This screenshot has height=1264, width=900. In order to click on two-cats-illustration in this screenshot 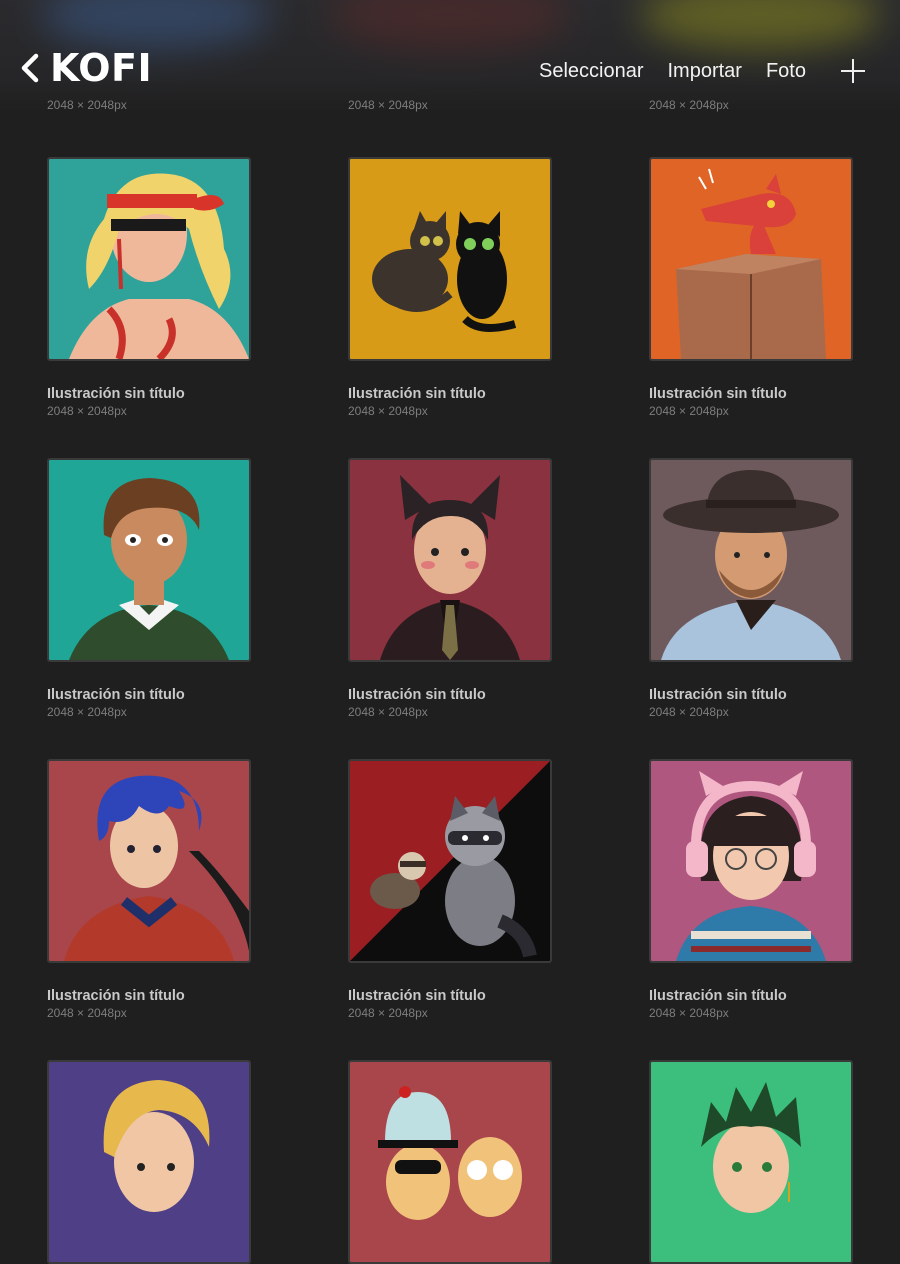, I will do `click(450, 259)`.